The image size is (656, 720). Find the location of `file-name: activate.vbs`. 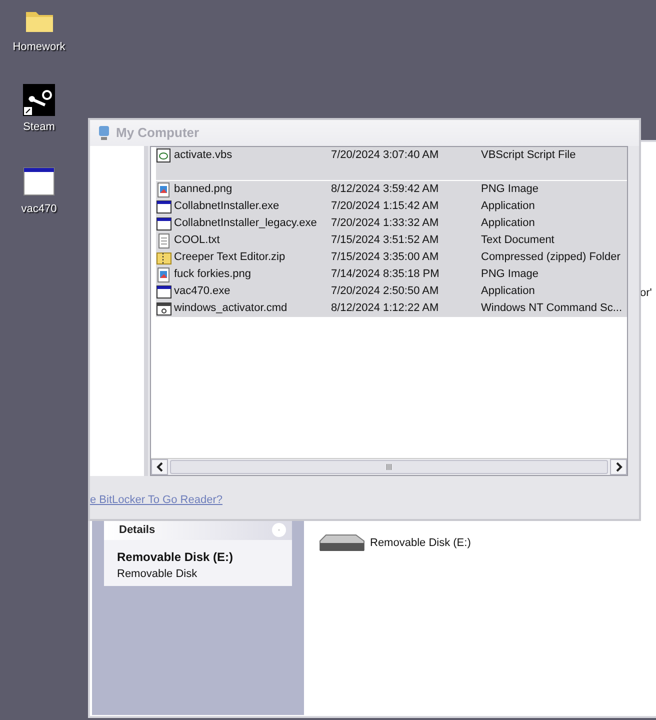

file-name: activate.vbs is located at coordinates (203, 156).